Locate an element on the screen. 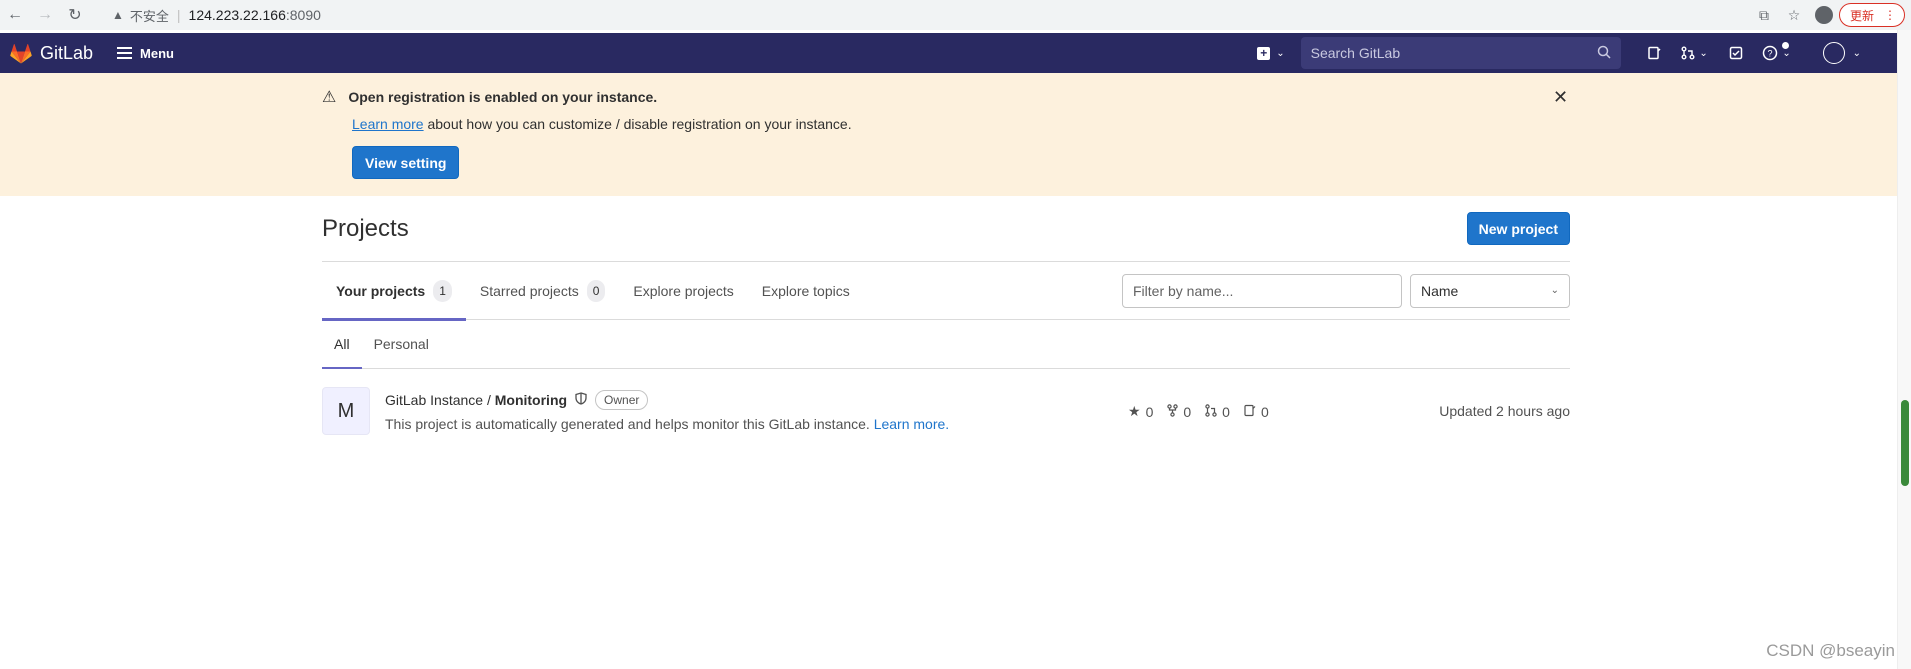  project-link: GitLab Instance / Monitoring is located at coordinates (476, 400).